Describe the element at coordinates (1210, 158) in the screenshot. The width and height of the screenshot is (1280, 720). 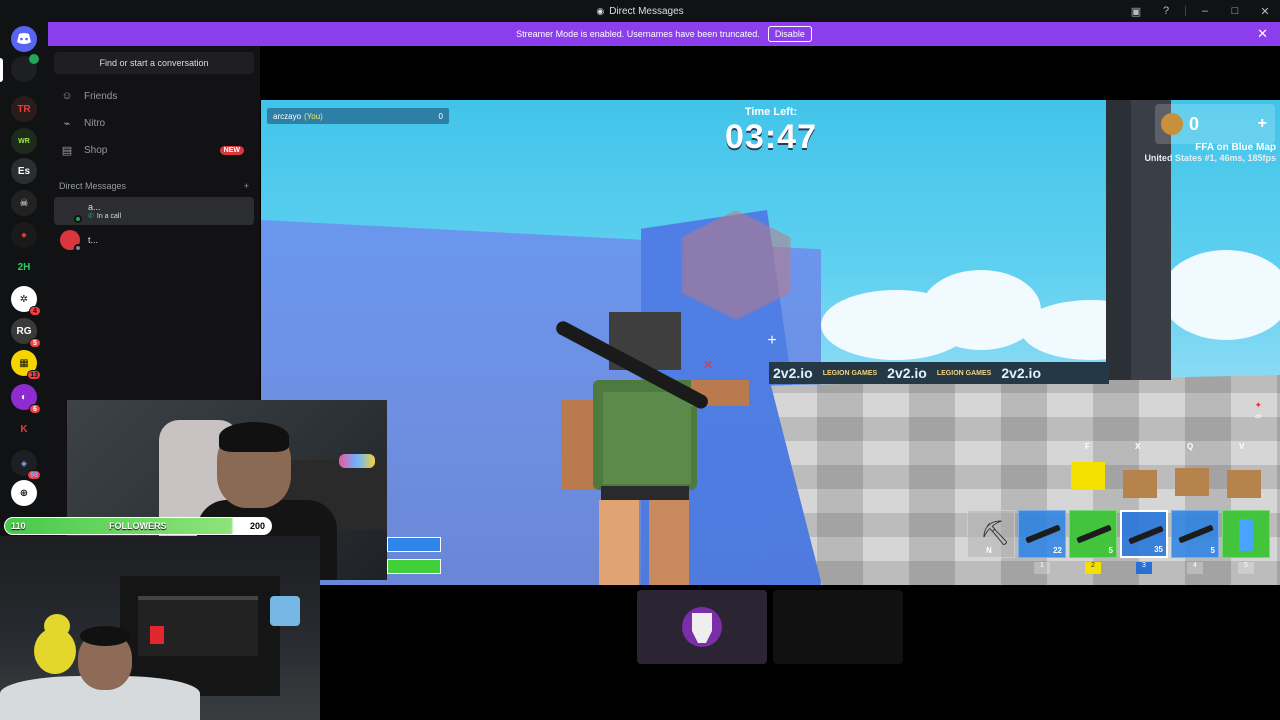
I see `server-info: United States #1, 46ms, 185fps` at that location.